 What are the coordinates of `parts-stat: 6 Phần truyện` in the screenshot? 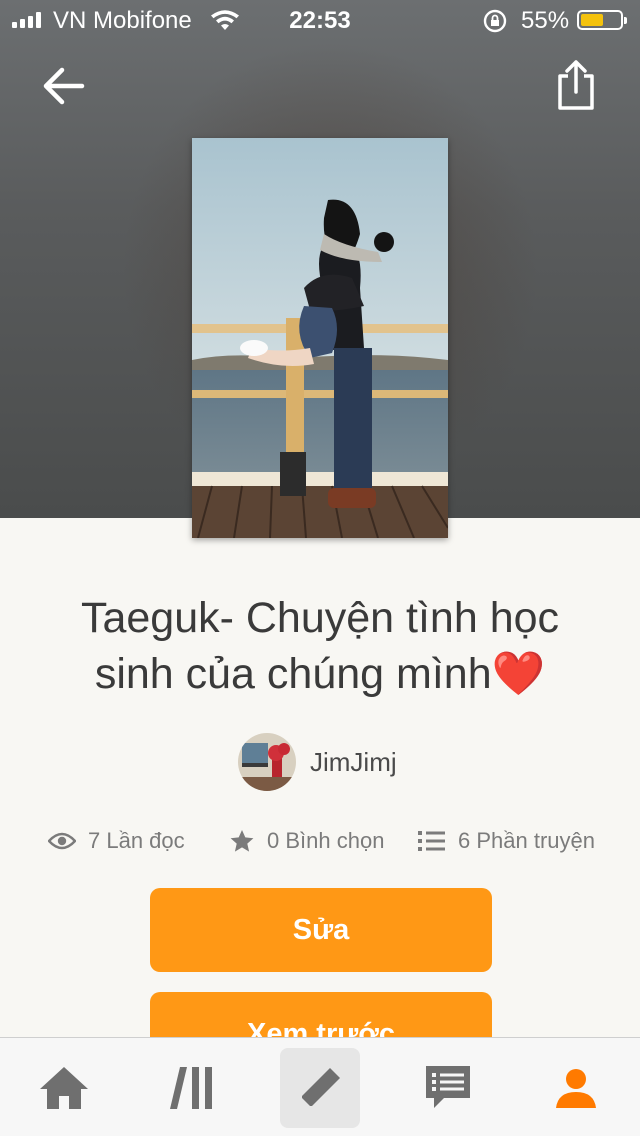 It's located at (506, 841).